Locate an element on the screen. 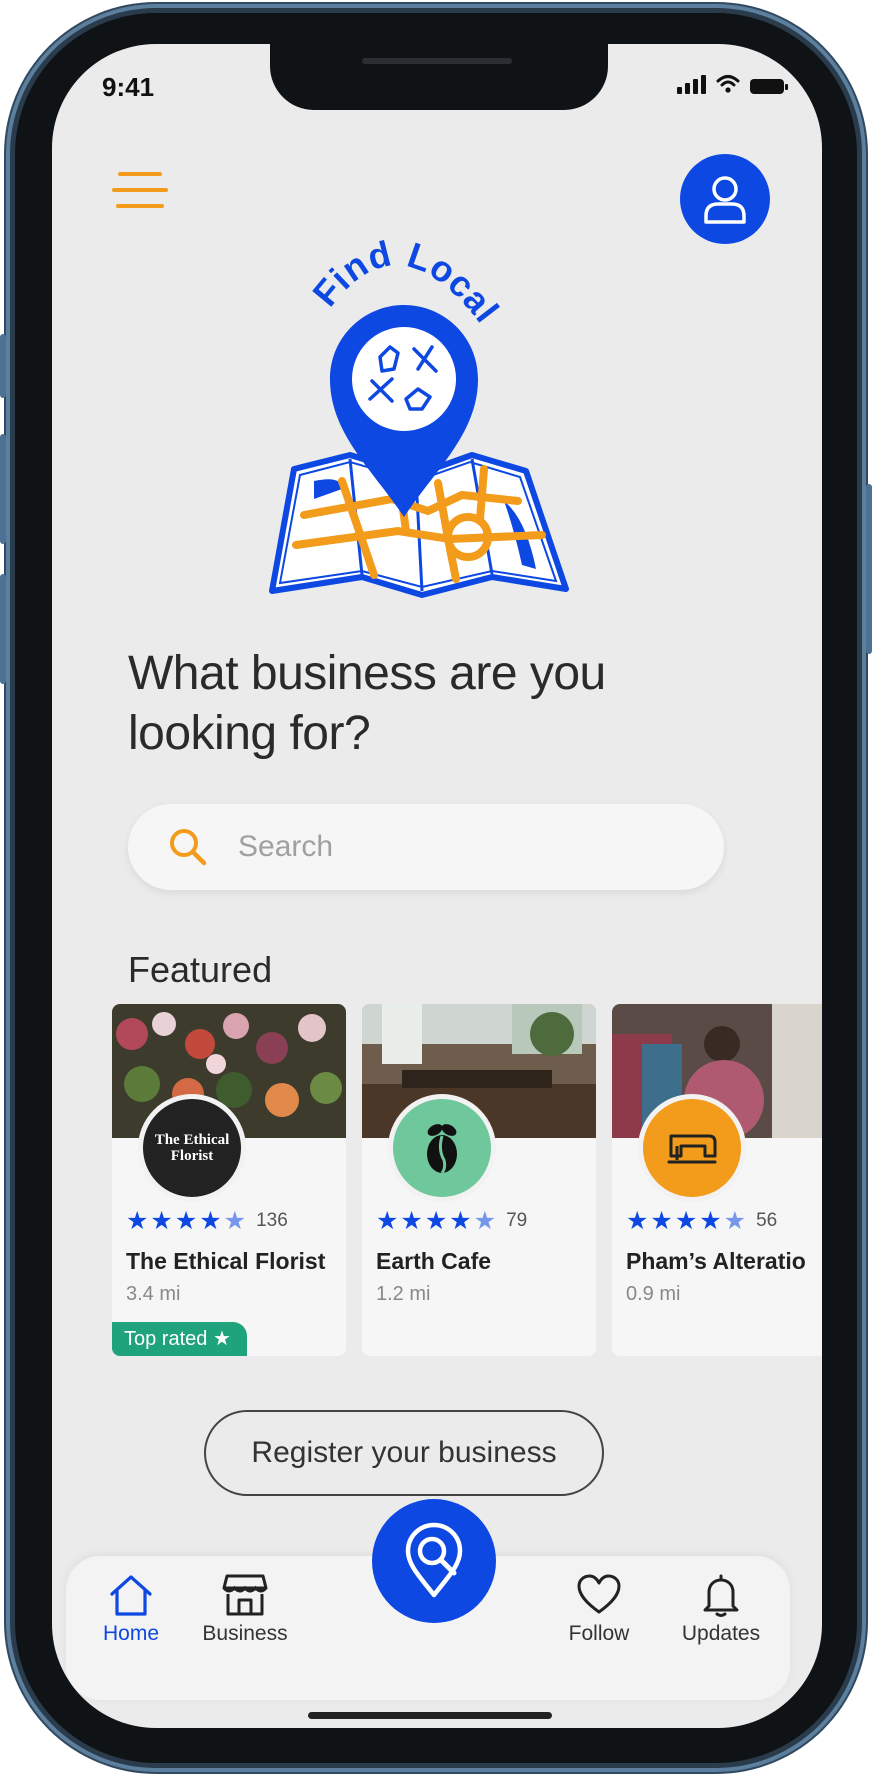 The width and height of the screenshot is (873, 1778). featured-section-title: Featured is located at coordinates (200, 969).